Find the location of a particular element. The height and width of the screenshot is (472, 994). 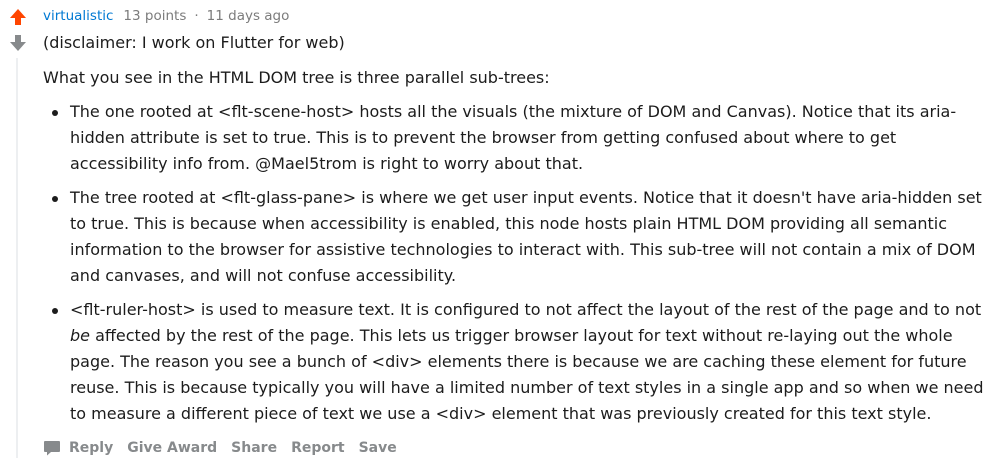

save-button: Save is located at coordinates (378, 448).